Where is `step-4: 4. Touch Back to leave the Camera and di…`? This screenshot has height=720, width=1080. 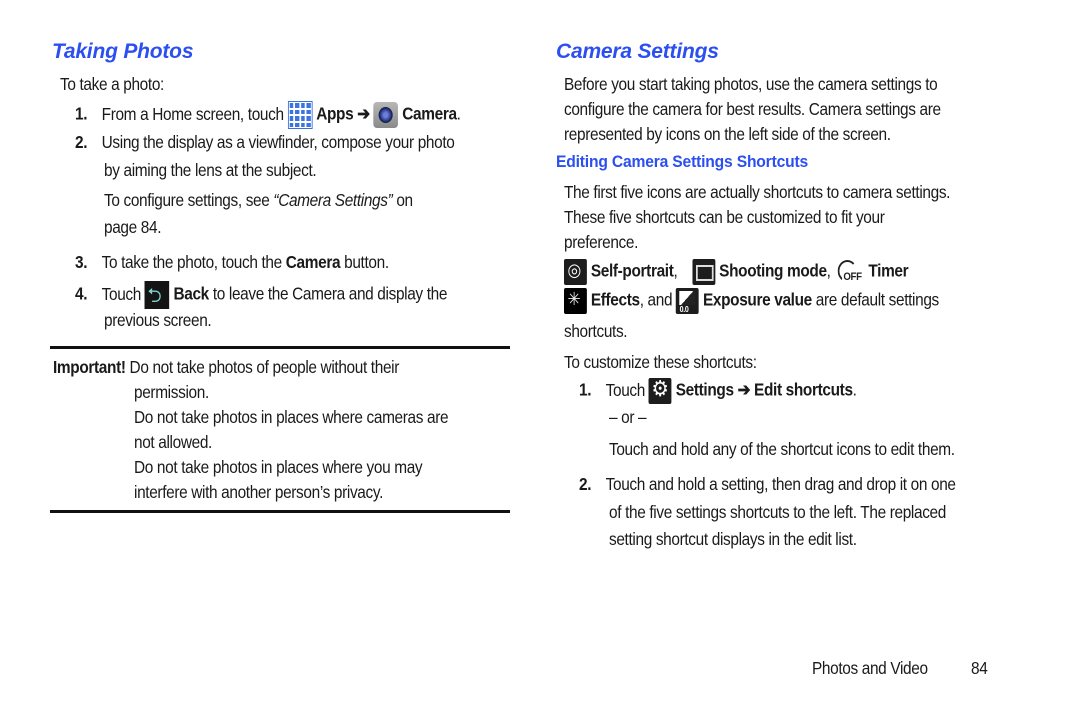 step-4: 4. Touch Back to leave the Camera and di… is located at coordinates (261, 298).